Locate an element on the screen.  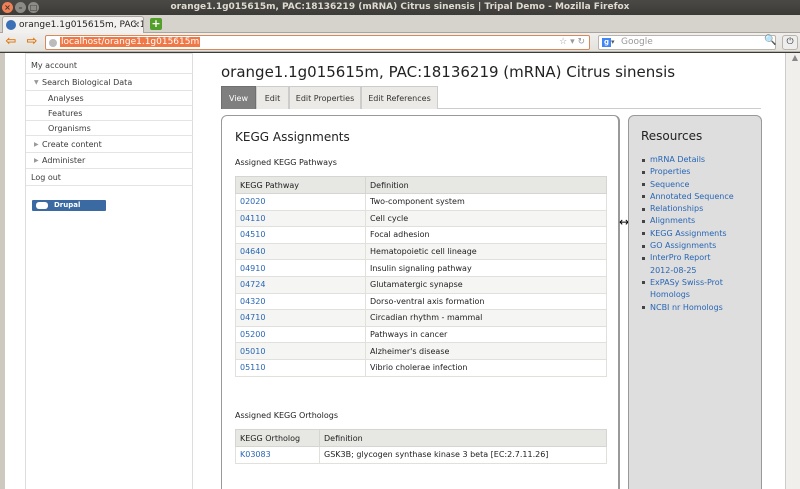
sidebar-item-features: Features is located at coordinates (65, 113).